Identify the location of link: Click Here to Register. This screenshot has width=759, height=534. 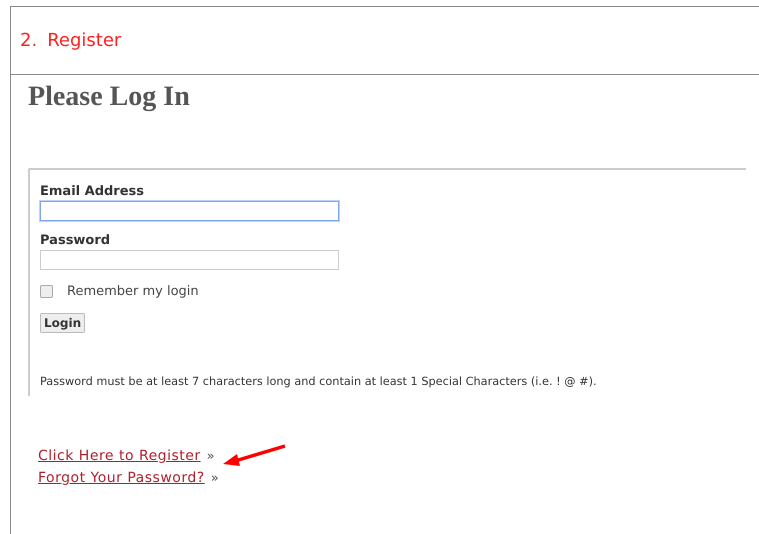
(119, 456).